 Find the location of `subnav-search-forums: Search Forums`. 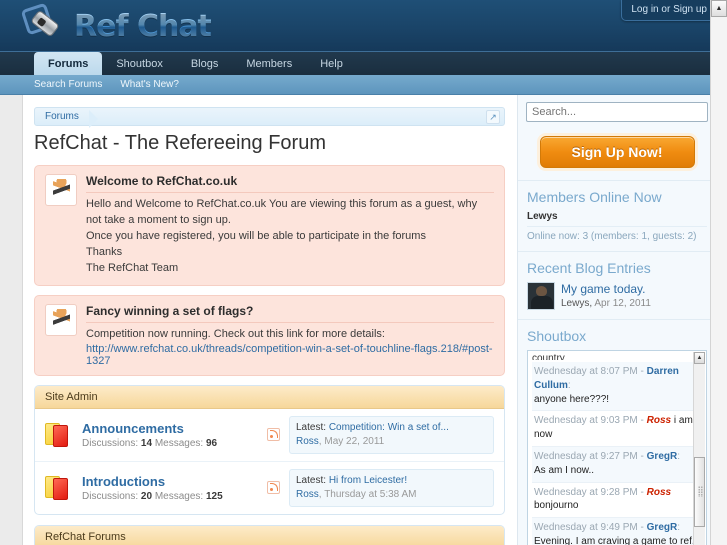

subnav-search-forums: Search Forums is located at coordinates (68, 84).